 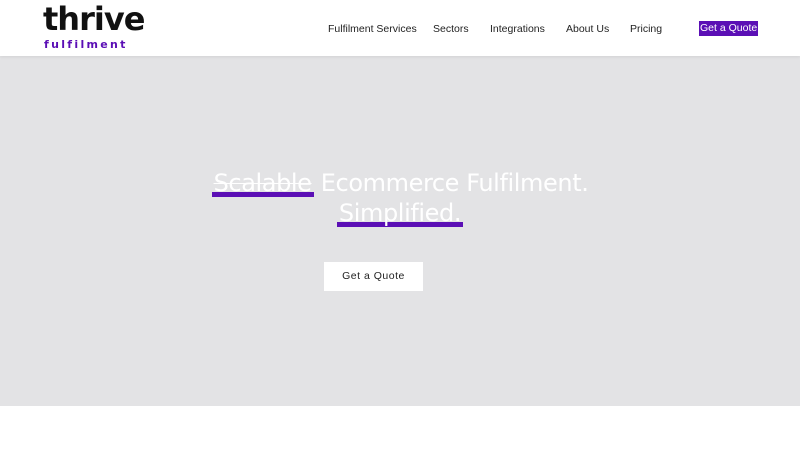 I want to click on below-hero-section, so click(x=400, y=428).